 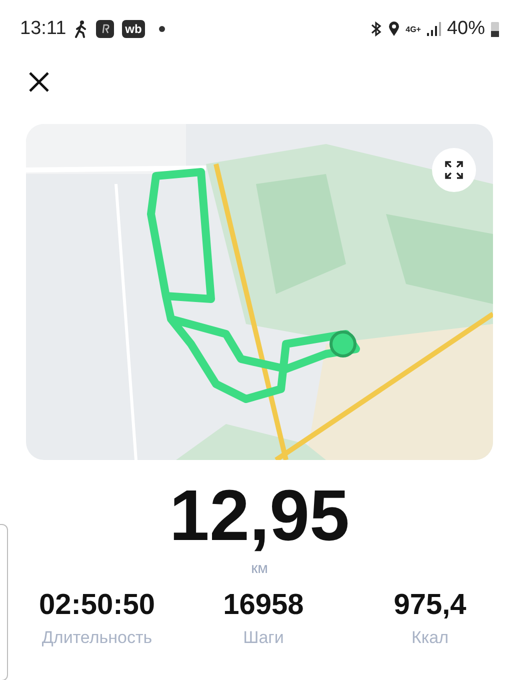 What do you see at coordinates (161, 29) in the screenshot?
I see `notification-dot-icon` at bounding box center [161, 29].